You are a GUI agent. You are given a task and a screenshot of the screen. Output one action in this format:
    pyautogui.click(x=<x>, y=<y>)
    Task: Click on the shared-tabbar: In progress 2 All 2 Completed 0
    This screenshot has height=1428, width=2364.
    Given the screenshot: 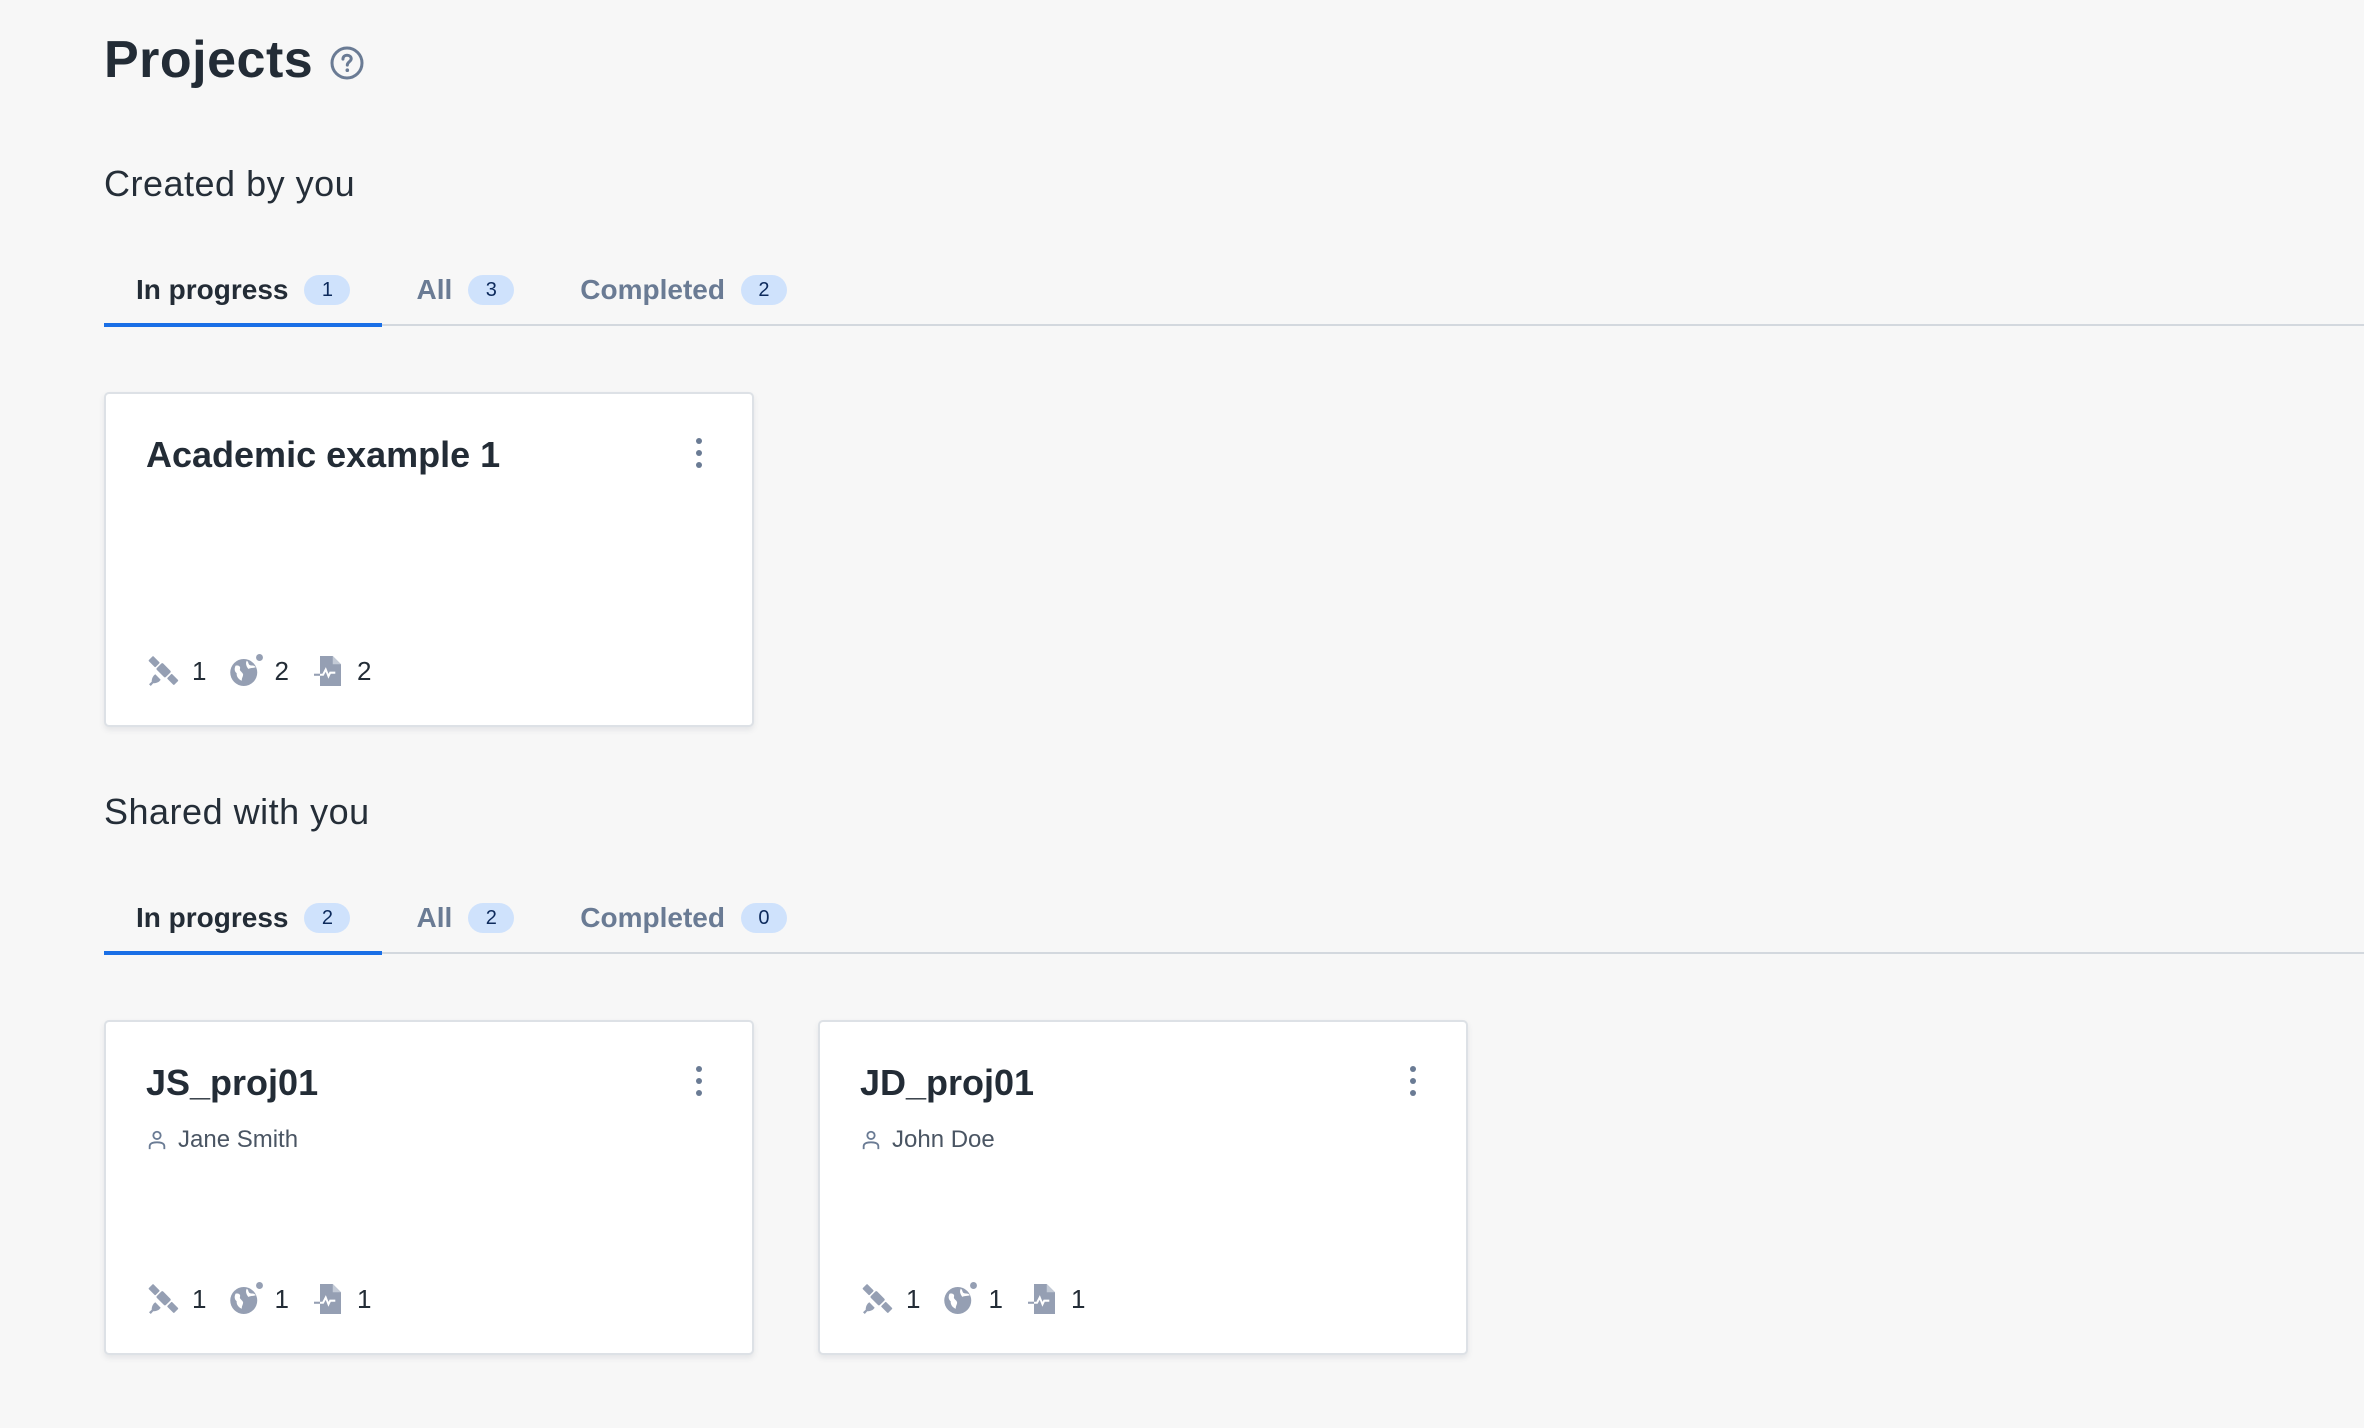 What is the action you would take?
    pyautogui.click(x=1234, y=919)
    